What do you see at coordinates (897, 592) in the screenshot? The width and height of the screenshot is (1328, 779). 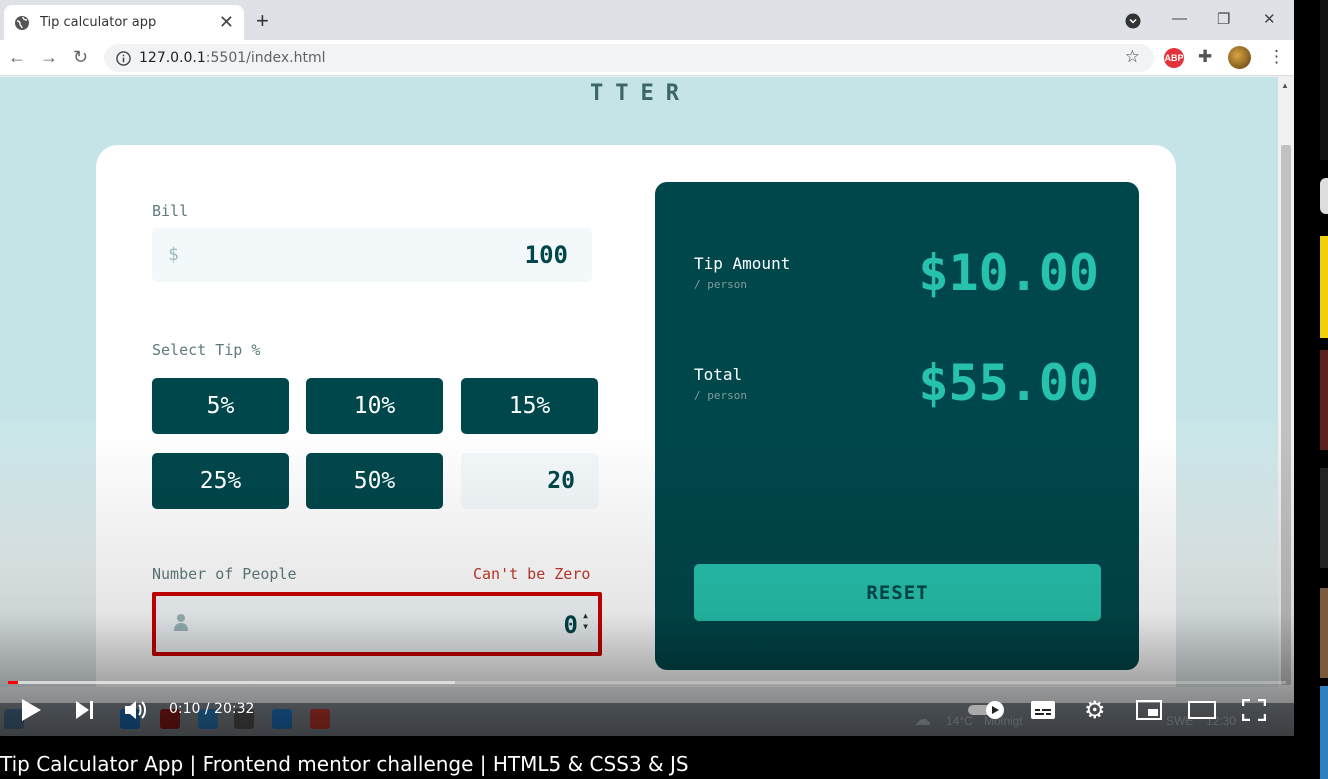 I see `reset-button: RESET` at bounding box center [897, 592].